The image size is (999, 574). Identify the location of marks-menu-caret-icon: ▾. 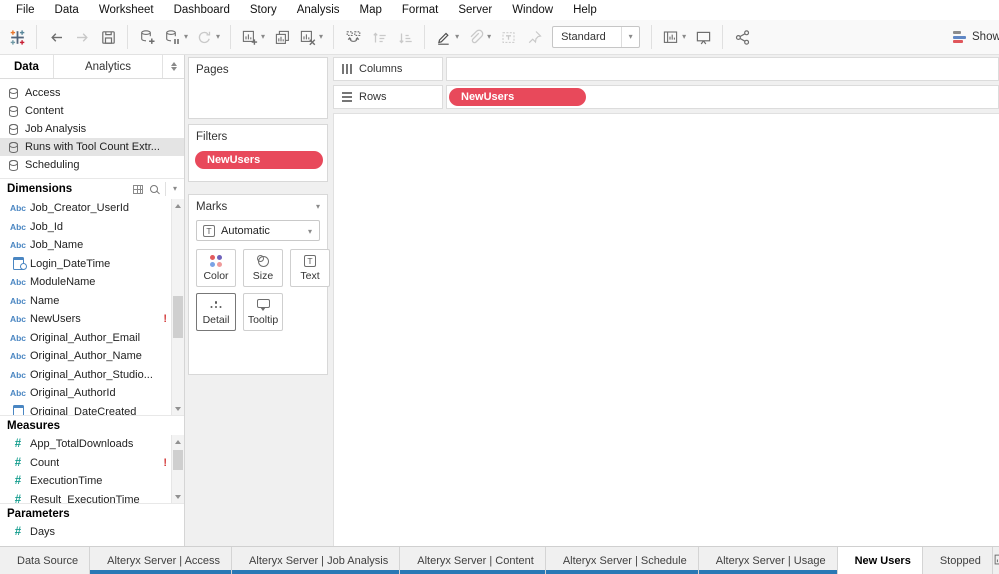
(318, 207).